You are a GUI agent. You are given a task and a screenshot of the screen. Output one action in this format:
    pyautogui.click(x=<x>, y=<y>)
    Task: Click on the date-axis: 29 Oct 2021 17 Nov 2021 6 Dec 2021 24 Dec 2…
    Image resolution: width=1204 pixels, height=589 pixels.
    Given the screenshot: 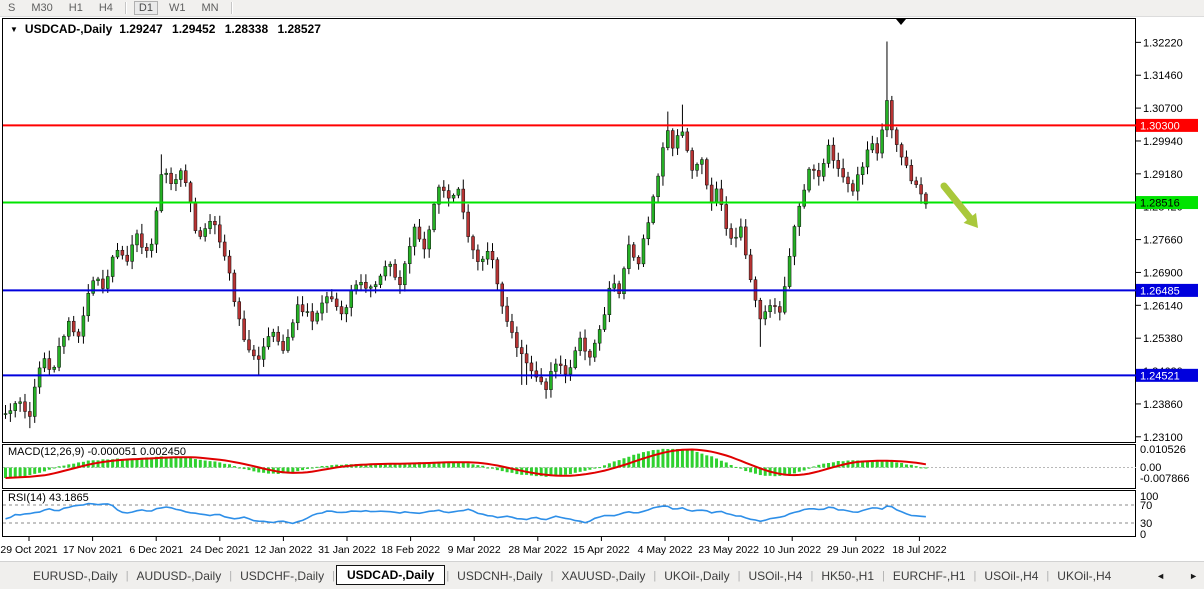 What is the action you would take?
    pyautogui.click(x=473, y=546)
    